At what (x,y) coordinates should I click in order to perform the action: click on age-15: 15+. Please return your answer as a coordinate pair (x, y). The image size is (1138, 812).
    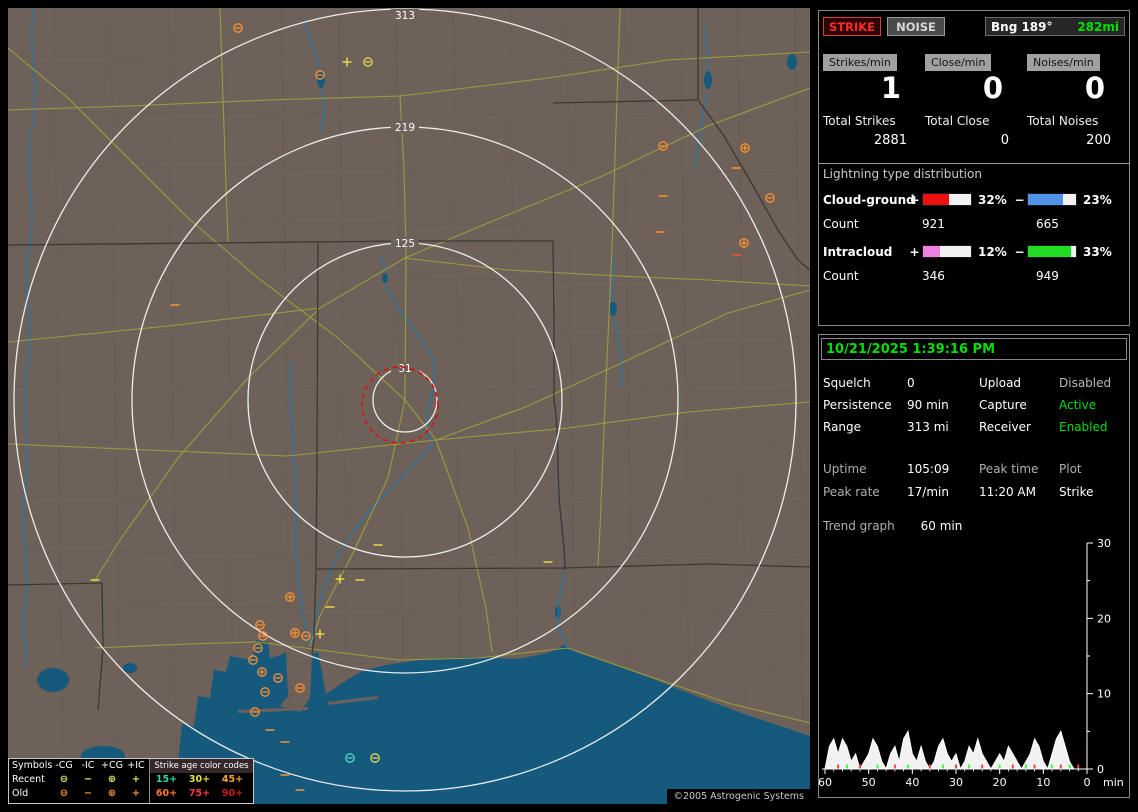
    Looking at the image, I should click on (166, 779).